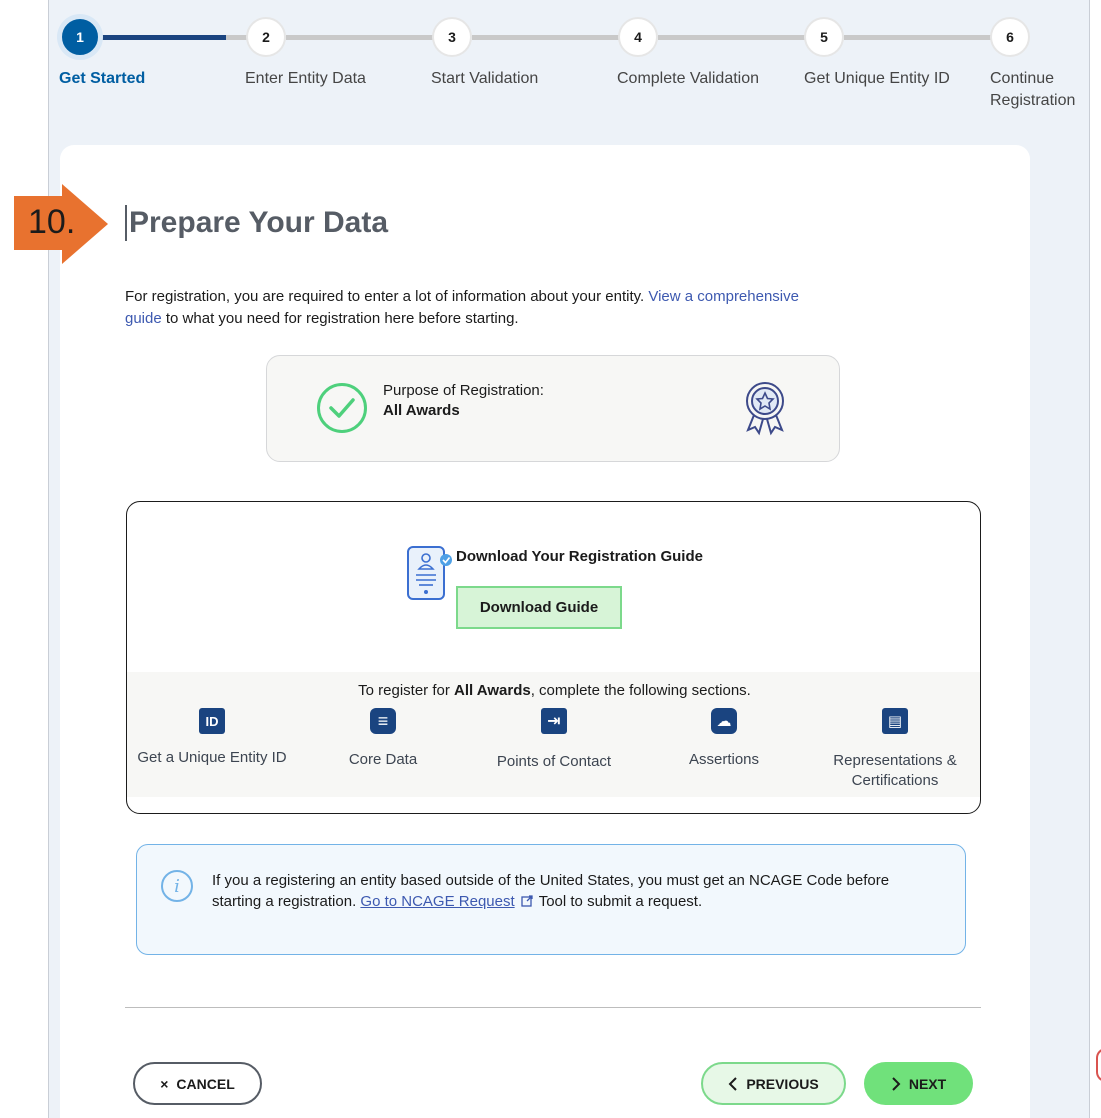 The height and width of the screenshot is (1118, 1101). I want to click on step-4-label: Complete Validation, so click(688, 78).